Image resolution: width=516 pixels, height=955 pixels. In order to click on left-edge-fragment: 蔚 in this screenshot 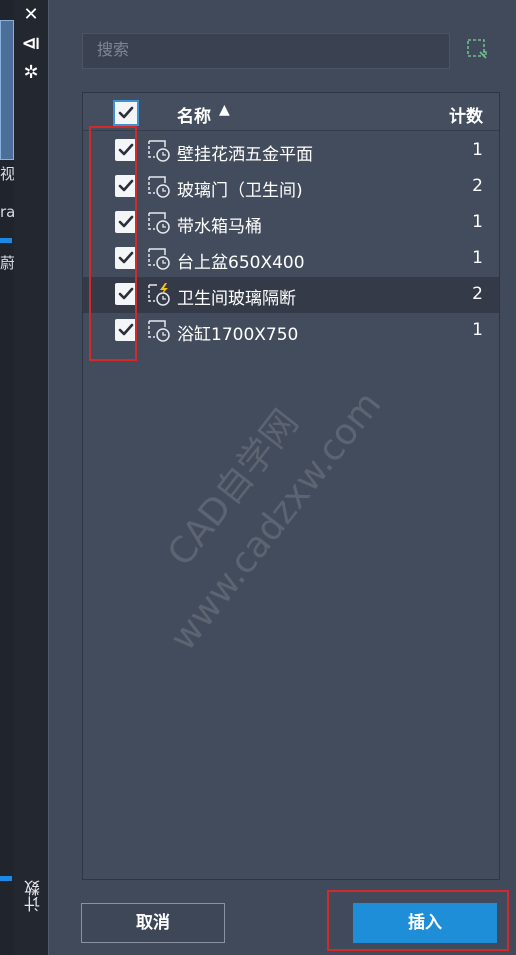, I will do `click(8, 263)`.